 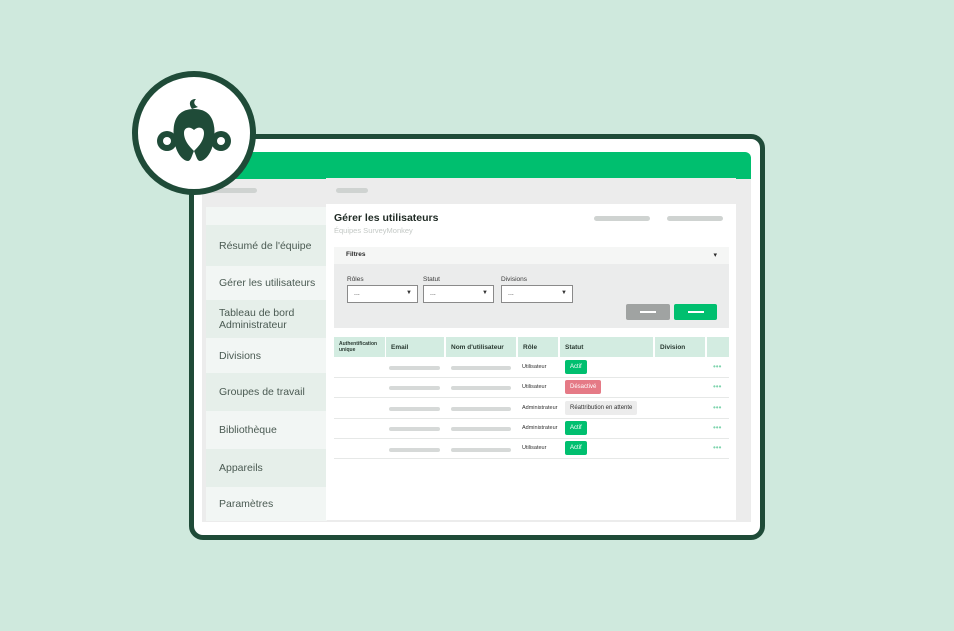 What do you see at coordinates (514, 279) in the screenshot?
I see `divisions-filter-label: Divisions` at bounding box center [514, 279].